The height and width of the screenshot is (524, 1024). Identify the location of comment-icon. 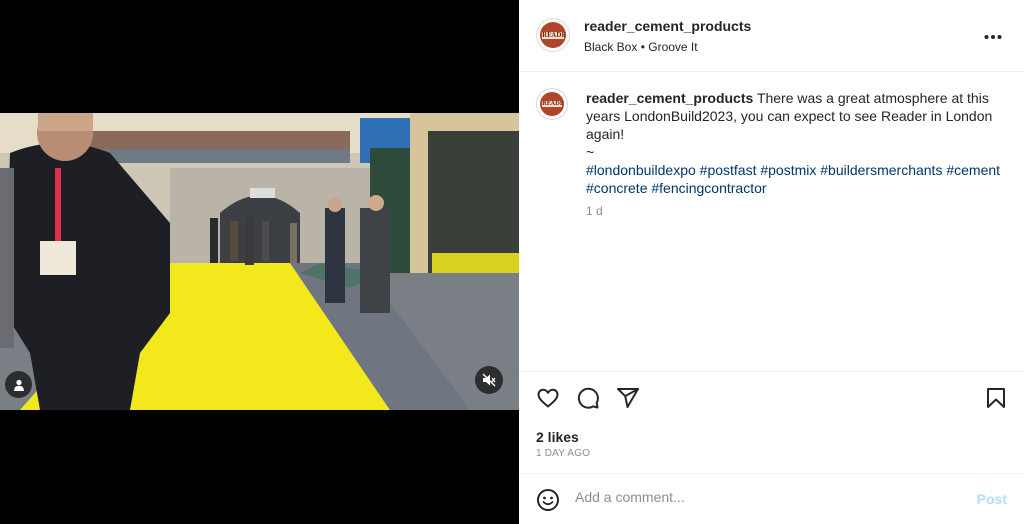
(588, 398).